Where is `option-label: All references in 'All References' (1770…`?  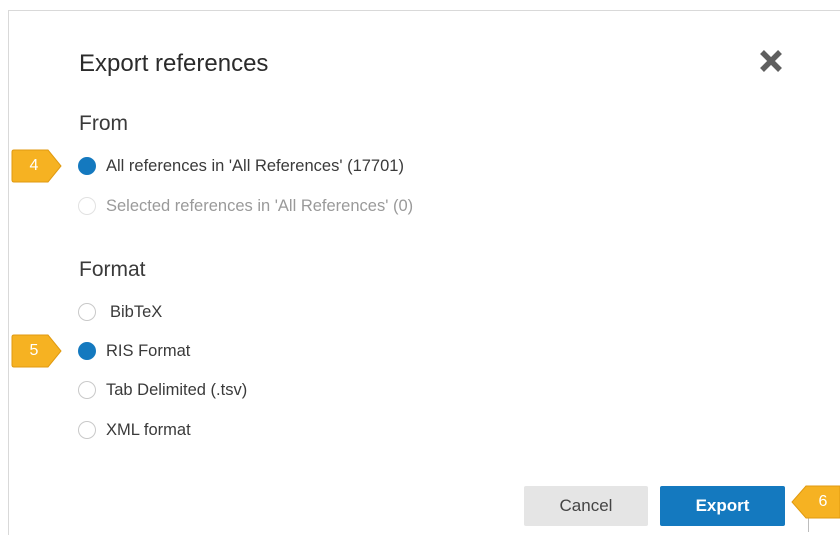 option-label: All references in 'All References' (1770… is located at coordinates (255, 165).